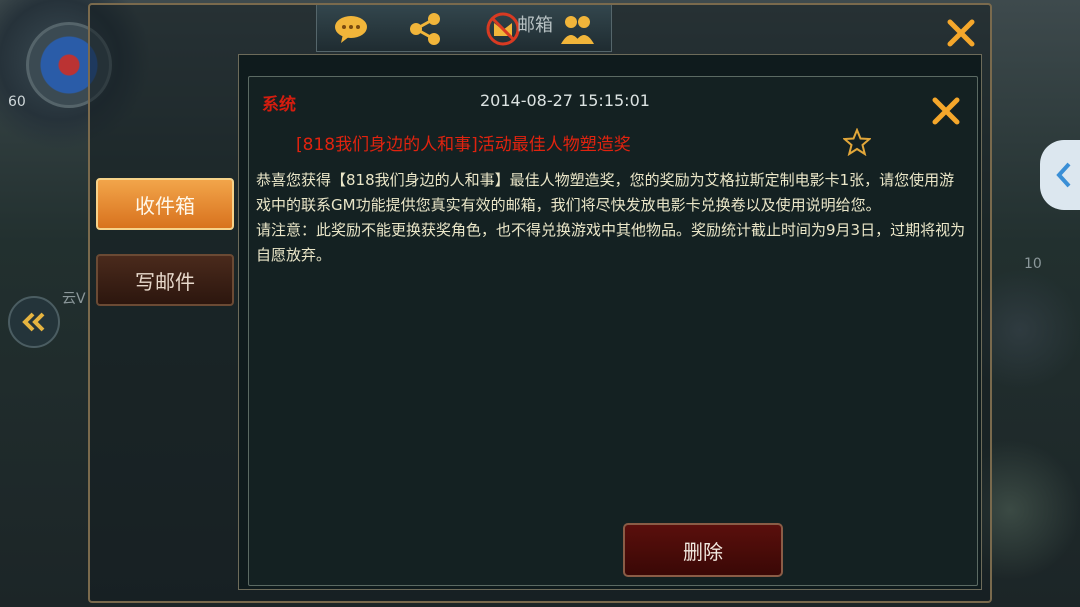 This screenshot has height=607, width=1080. I want to click on window-title: 邮箱, so click(535, 25).